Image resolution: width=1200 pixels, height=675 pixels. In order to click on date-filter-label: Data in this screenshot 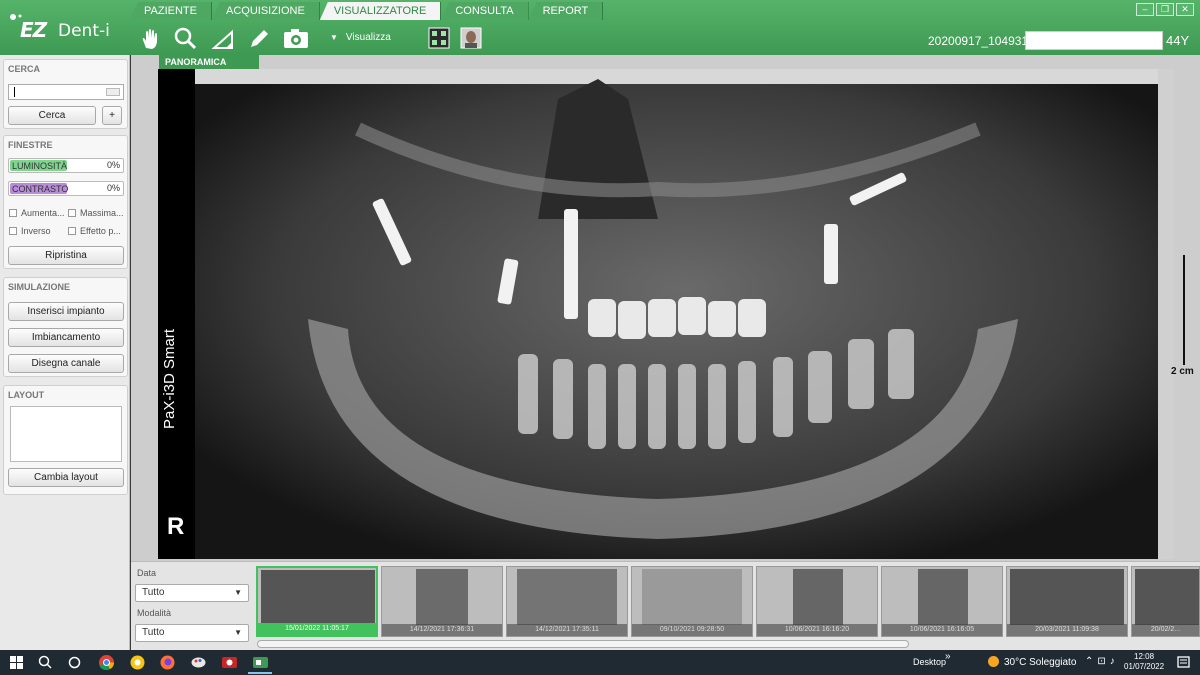, I will do `click(147, 573)`.